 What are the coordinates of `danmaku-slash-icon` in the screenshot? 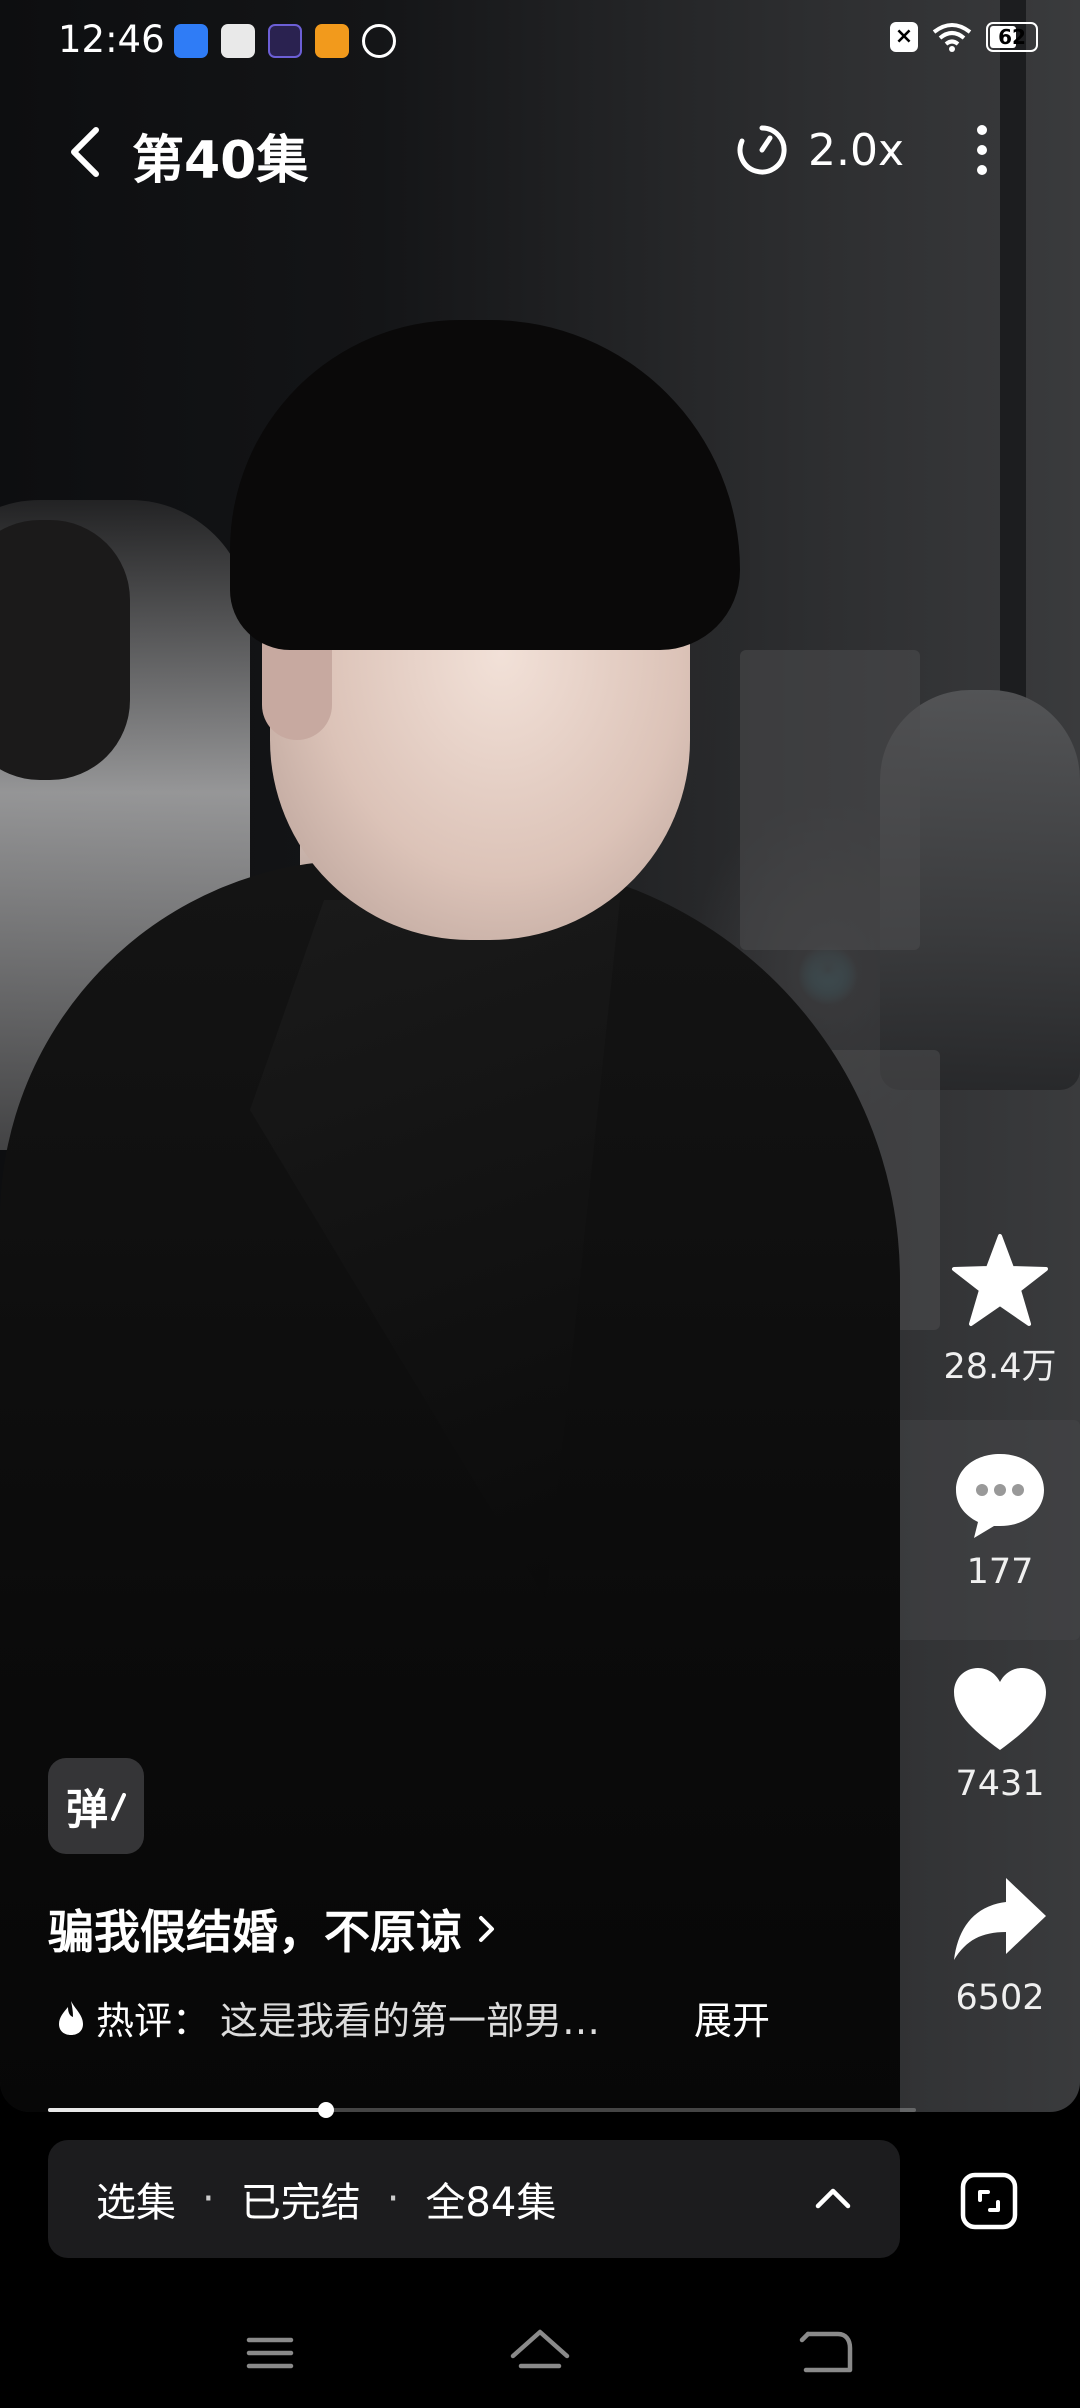 It's located at (118, 1807).